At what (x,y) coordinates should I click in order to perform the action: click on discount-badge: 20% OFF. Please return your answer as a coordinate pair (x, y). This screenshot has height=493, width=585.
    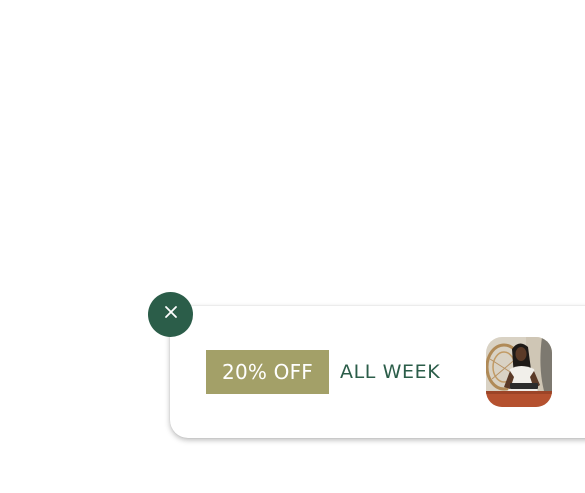
    Looking at the image, I should click on (267, 372).